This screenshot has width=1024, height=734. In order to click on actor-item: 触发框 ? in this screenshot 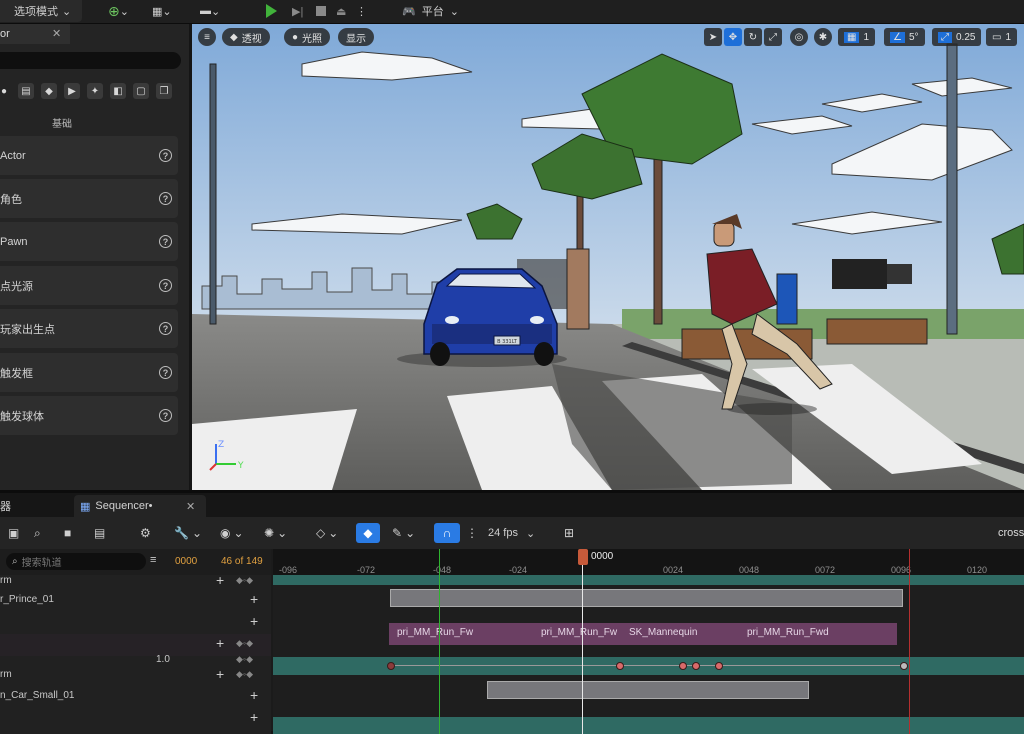, I will do `click(89, 372)`.